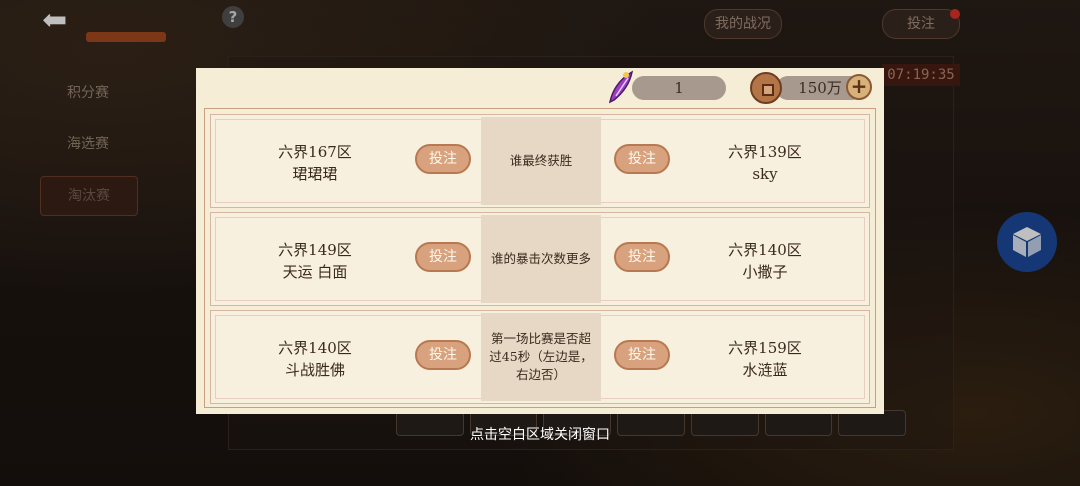  What do you see at coordinates (859, 87) in the screenshot?
I see `add-coins-button: +` at bounding box center [859, 87].